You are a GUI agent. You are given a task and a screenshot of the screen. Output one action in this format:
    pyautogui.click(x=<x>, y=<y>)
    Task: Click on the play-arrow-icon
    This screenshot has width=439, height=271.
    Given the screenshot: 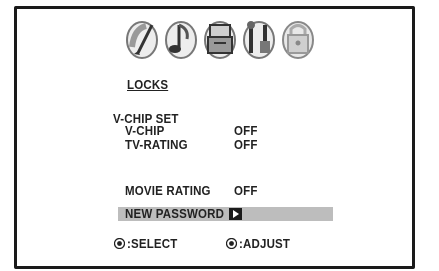 What is the action you would take?
    pyautogui.click(x=235, y=214)
    